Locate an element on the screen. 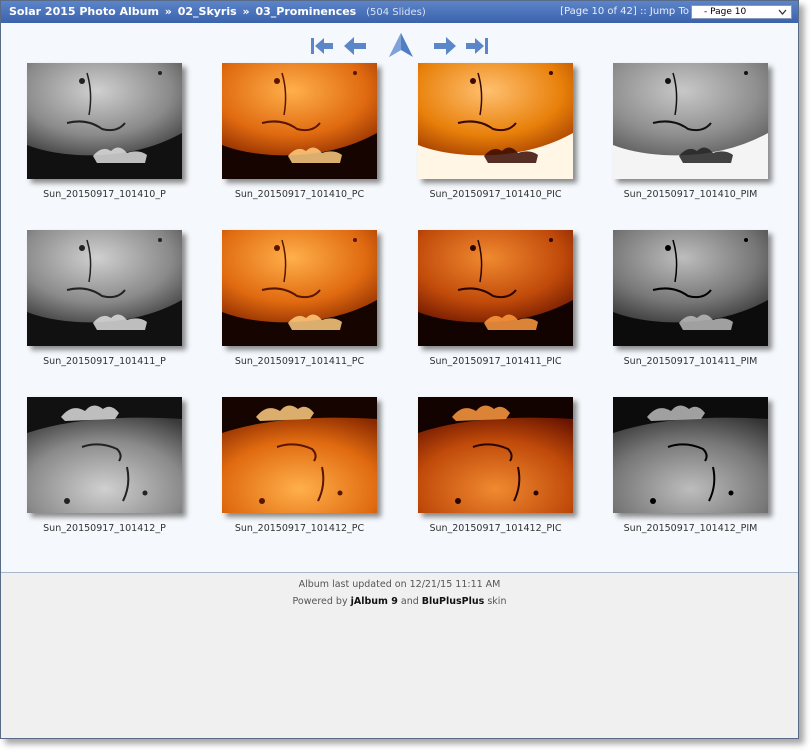  chevron-down-icon is located at coordinates (782, 14).